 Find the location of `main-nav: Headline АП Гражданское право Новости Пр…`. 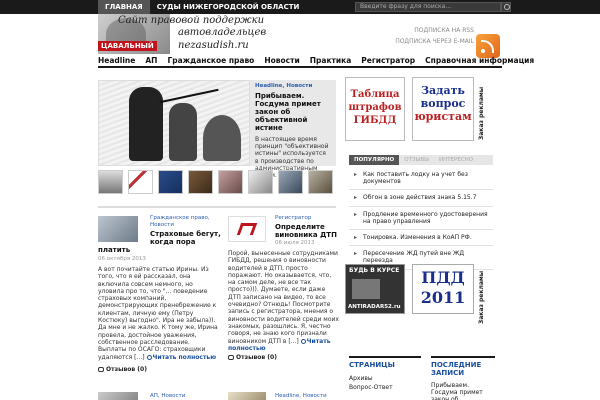

main-nav: Headline АП Гражданское право Новости Пр… is located at coordinates (316, 61).